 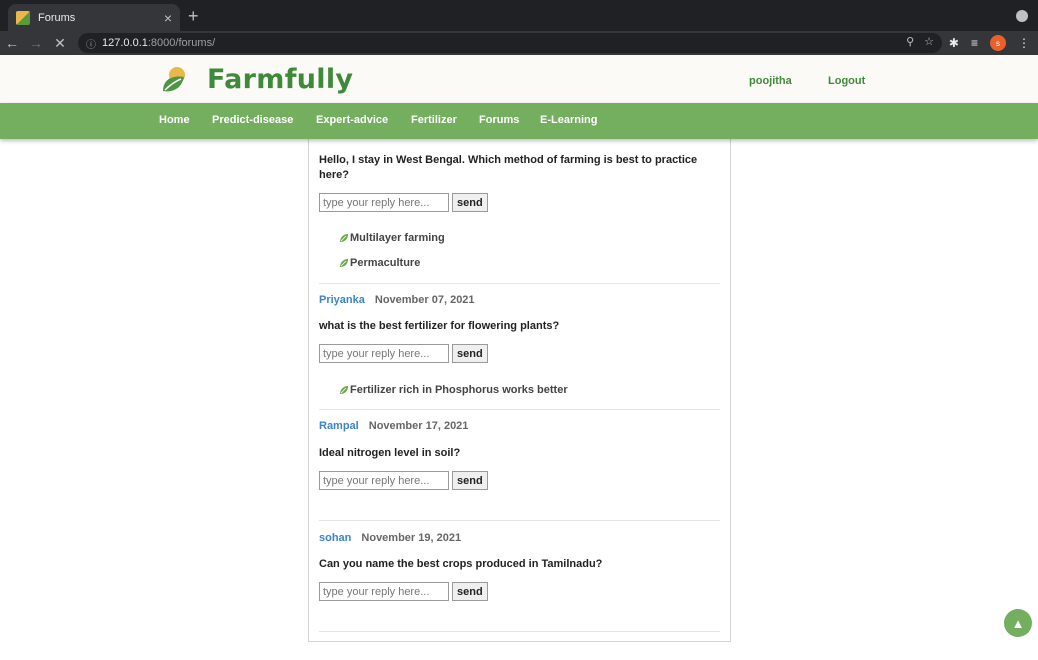 What do you see at coordinates (342, 300) in the screenshot?
I see `post-author: Priyanka` at bounding box center [342, 300].